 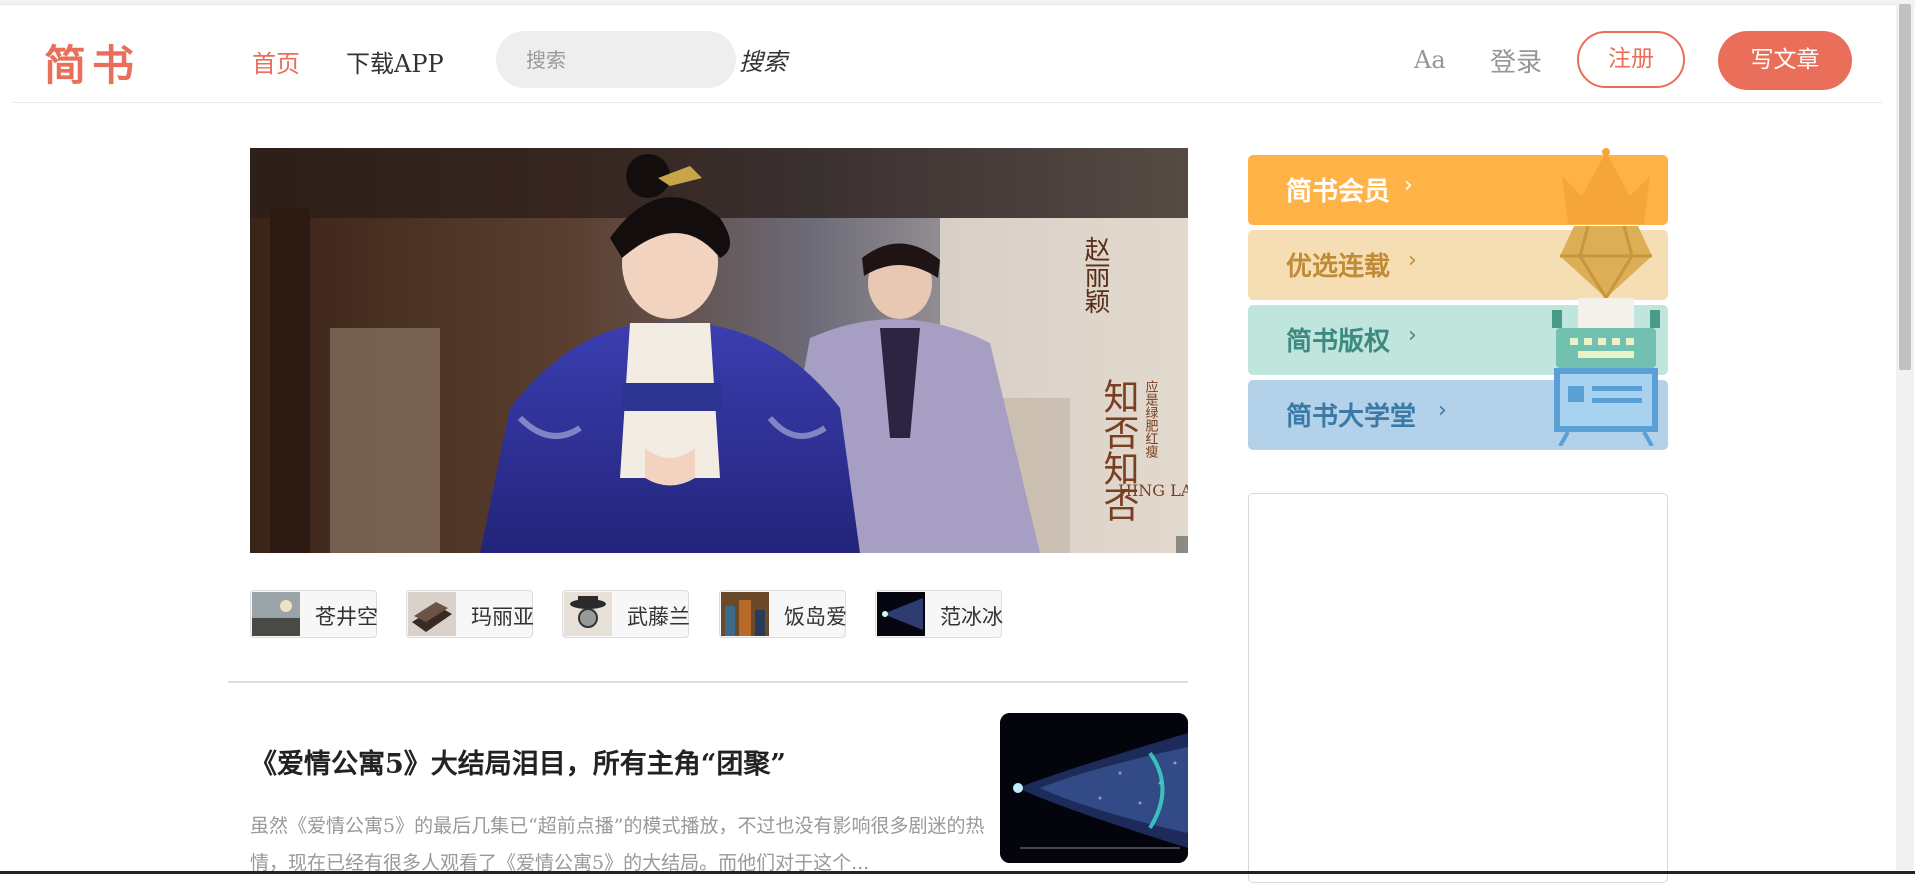 I want to click on tag-label: 饭岛爱, so click(x=815, y=617).